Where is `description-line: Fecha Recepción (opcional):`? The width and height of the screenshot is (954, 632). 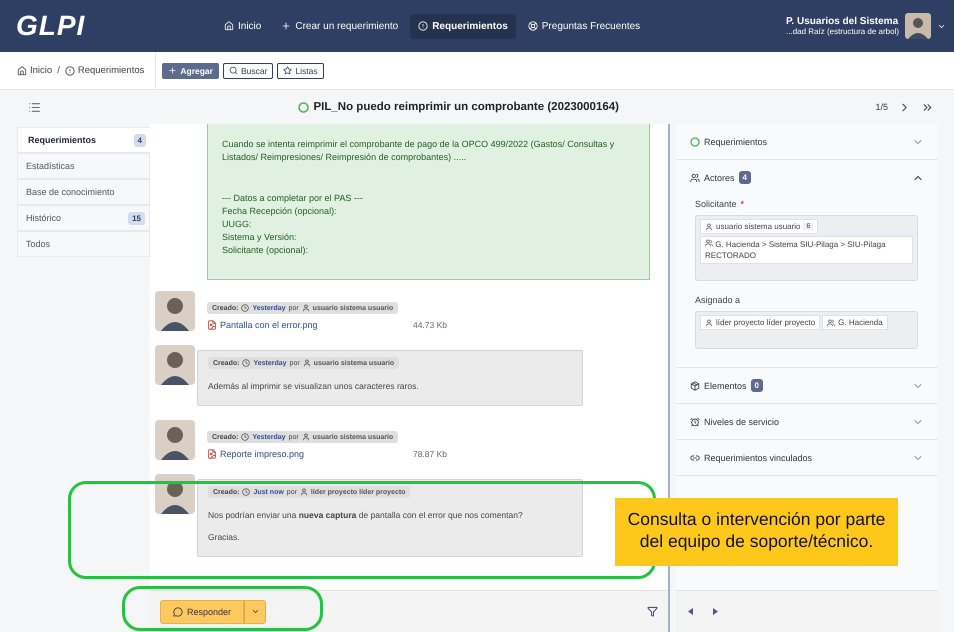
description-line: Fecha Recepción (opcional): is located at coordinates (280, 211).